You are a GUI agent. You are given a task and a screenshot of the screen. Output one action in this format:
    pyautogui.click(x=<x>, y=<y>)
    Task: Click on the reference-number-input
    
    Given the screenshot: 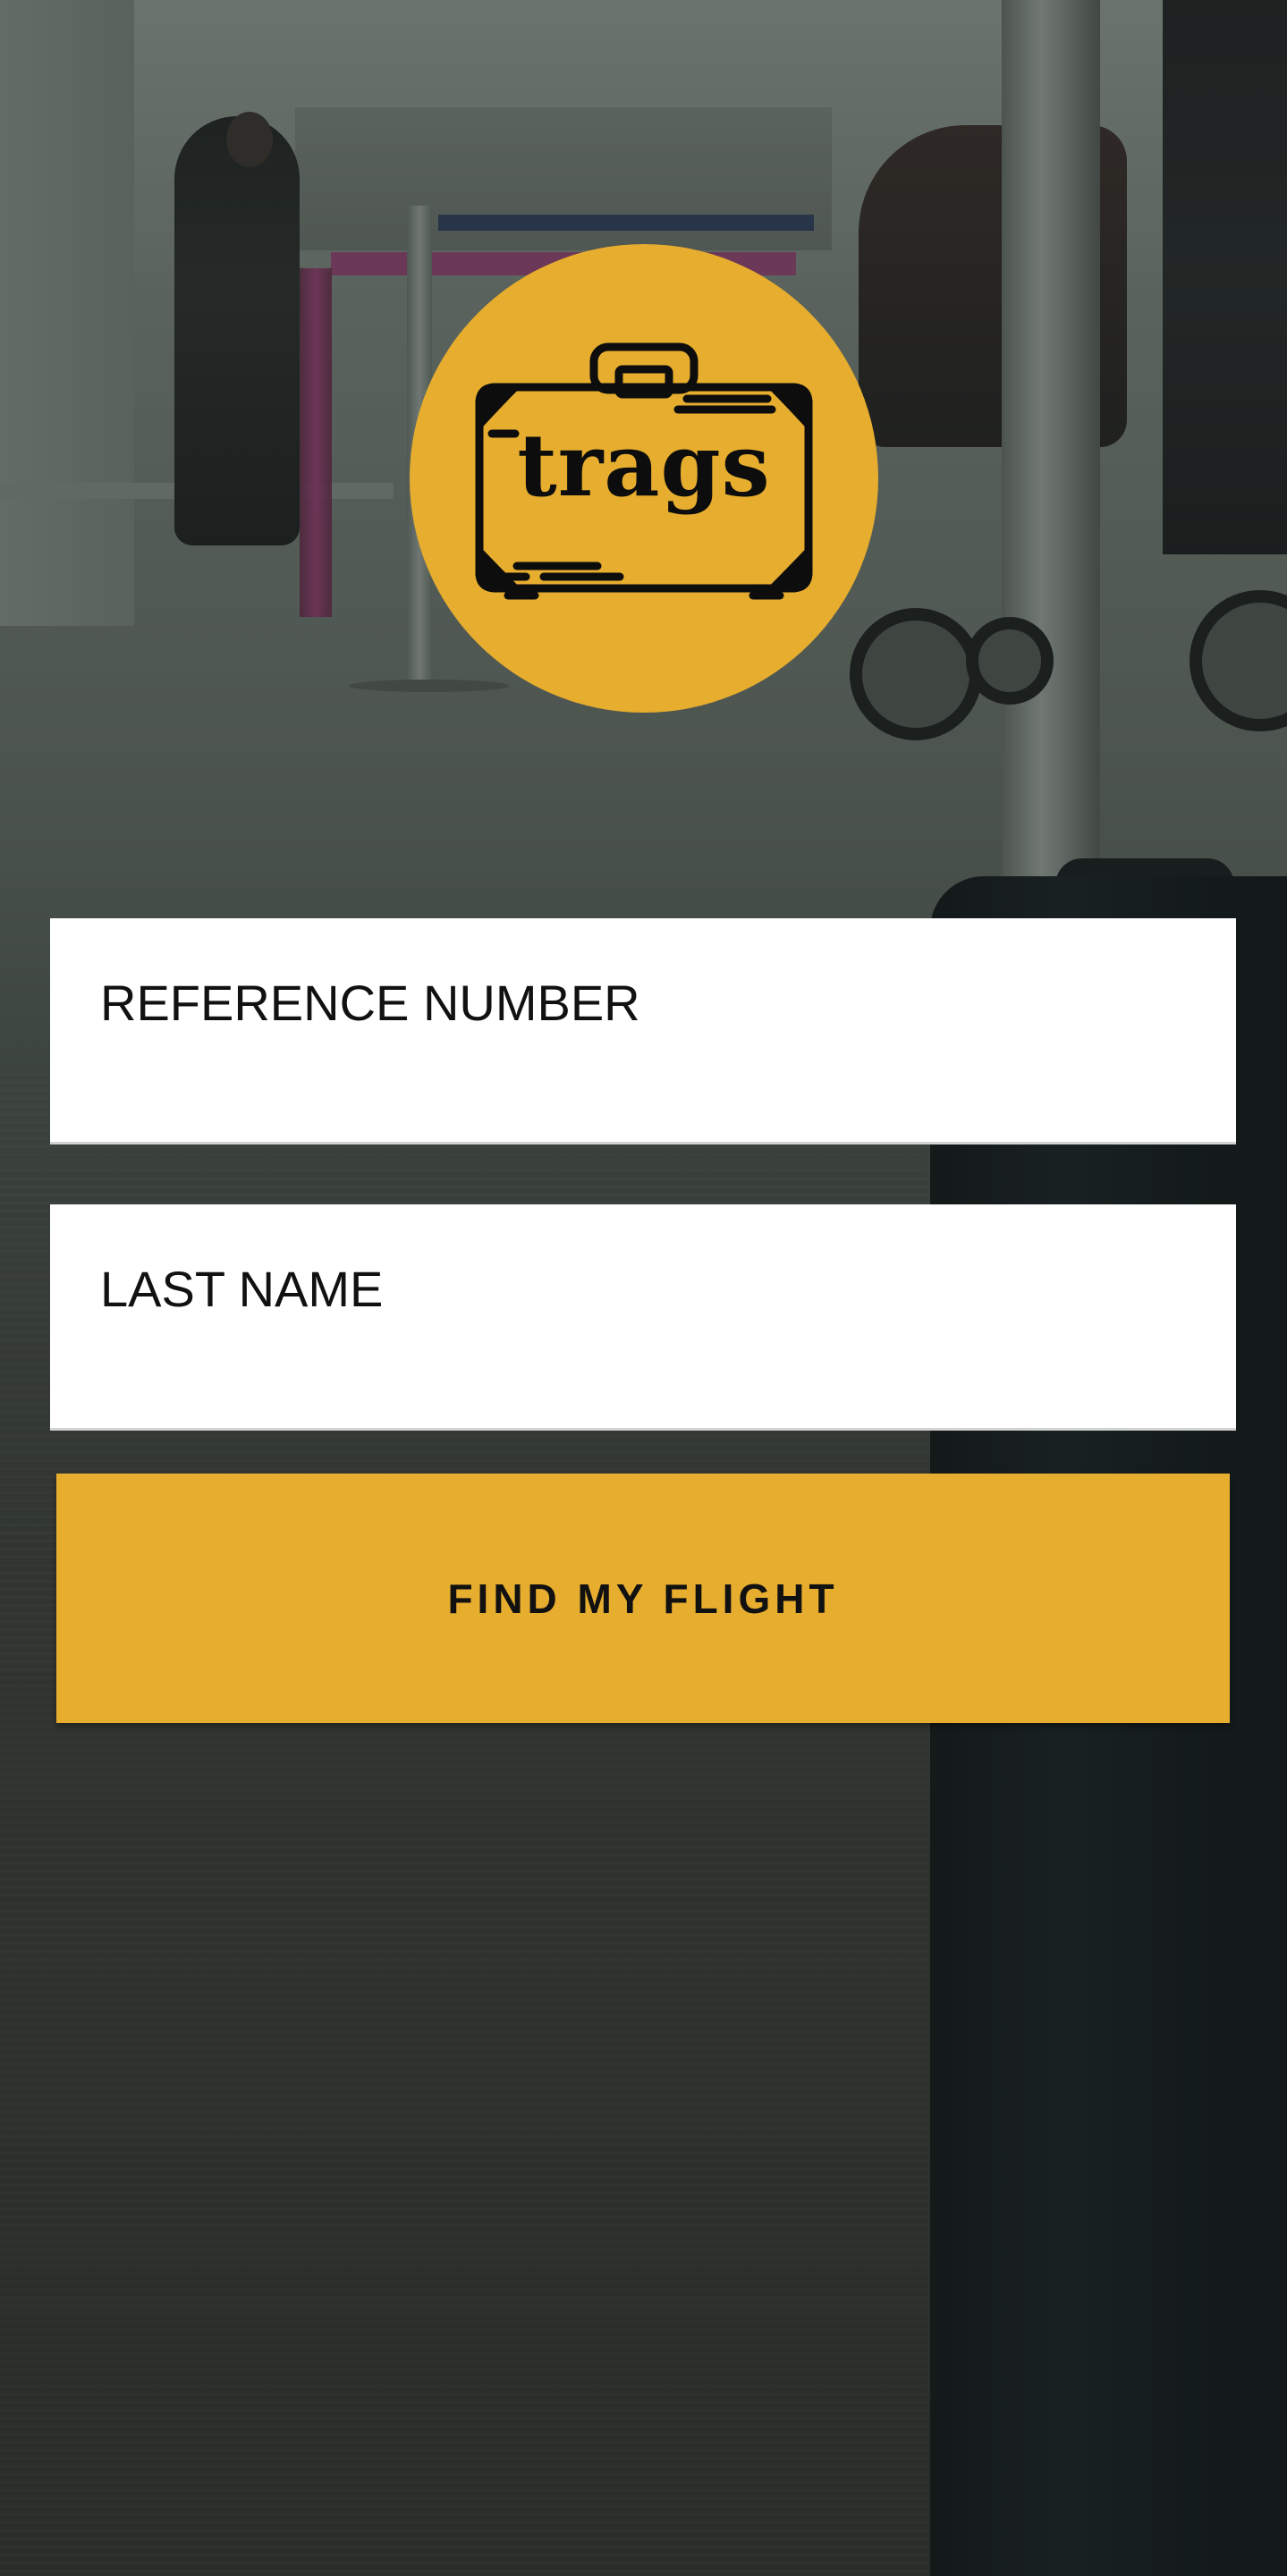 What is the action you would take?
    pyautogui.click(x=636, y=1003)
    